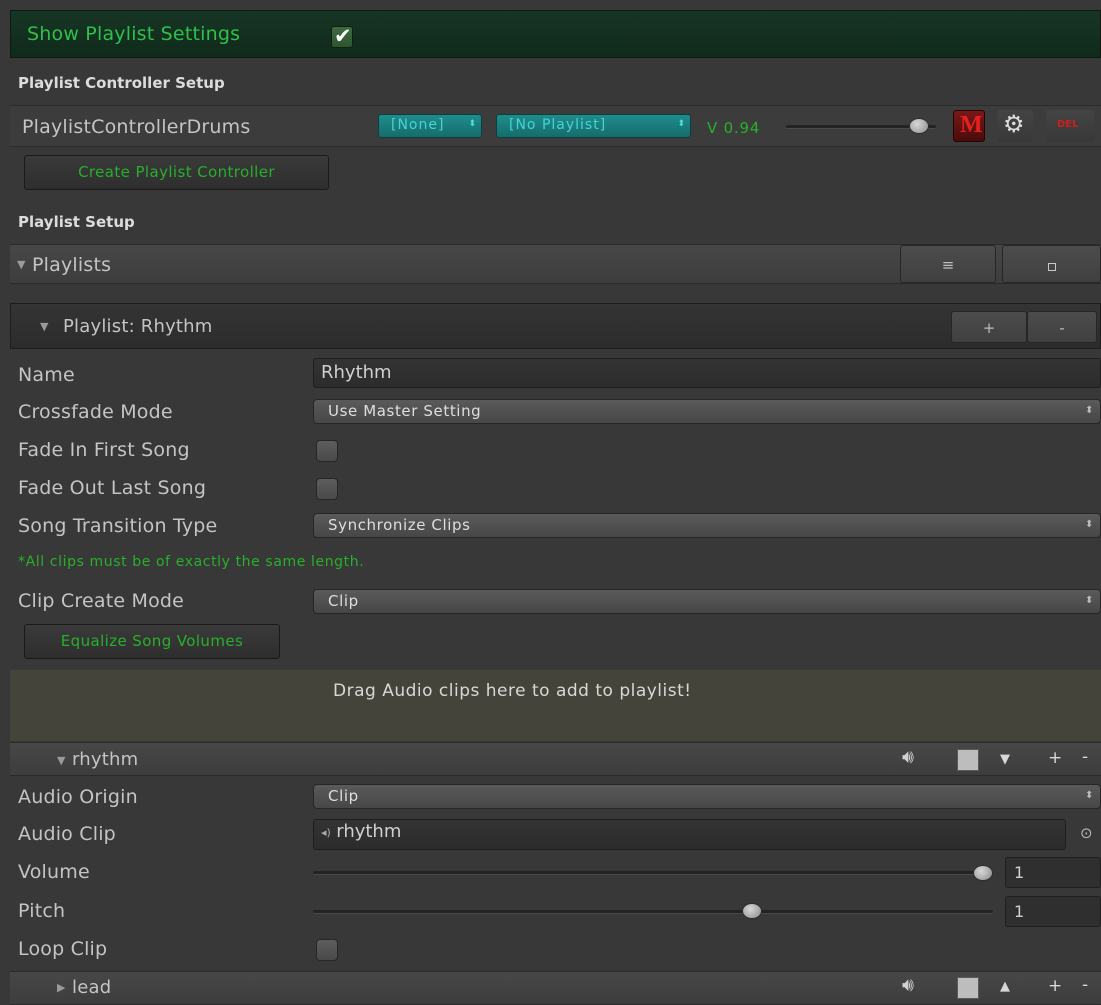 The width and height of the screenshot is (1101, 1005). I want to click on list-view-button: ≡, so click(948, 264).